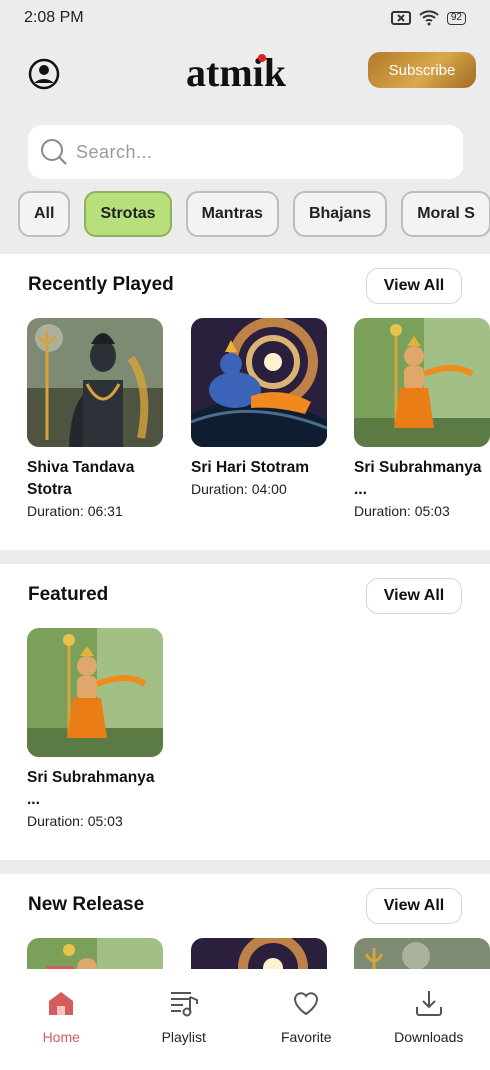 This screenshot has height=1070, width=490. Describe the element at coordinates (184, 1019) in the screenshot. I see `nav-playlist: Playlist` at that location.